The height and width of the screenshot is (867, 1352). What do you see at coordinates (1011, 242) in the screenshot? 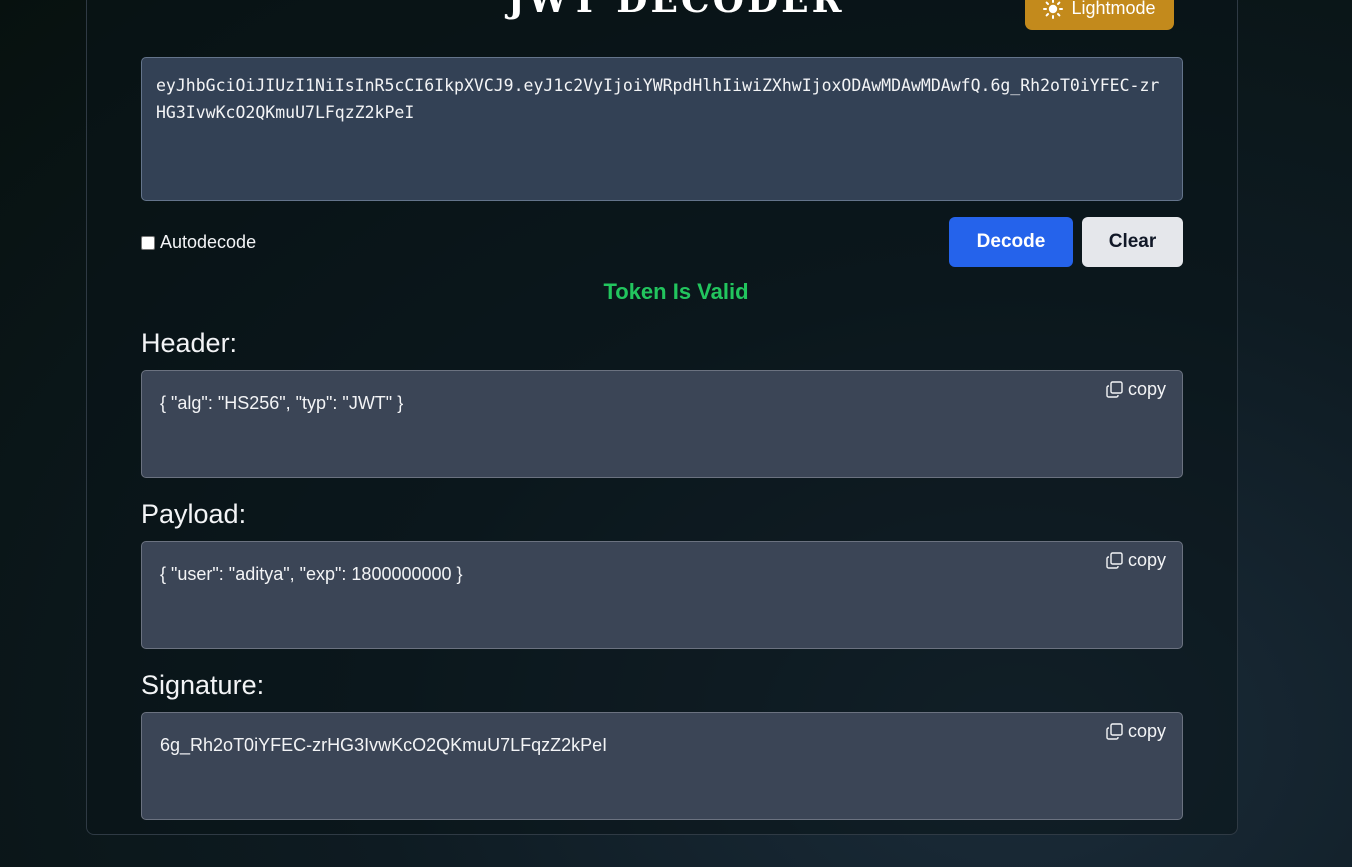
I see `decode-button: Decode` at bounding box center [1011, 242].